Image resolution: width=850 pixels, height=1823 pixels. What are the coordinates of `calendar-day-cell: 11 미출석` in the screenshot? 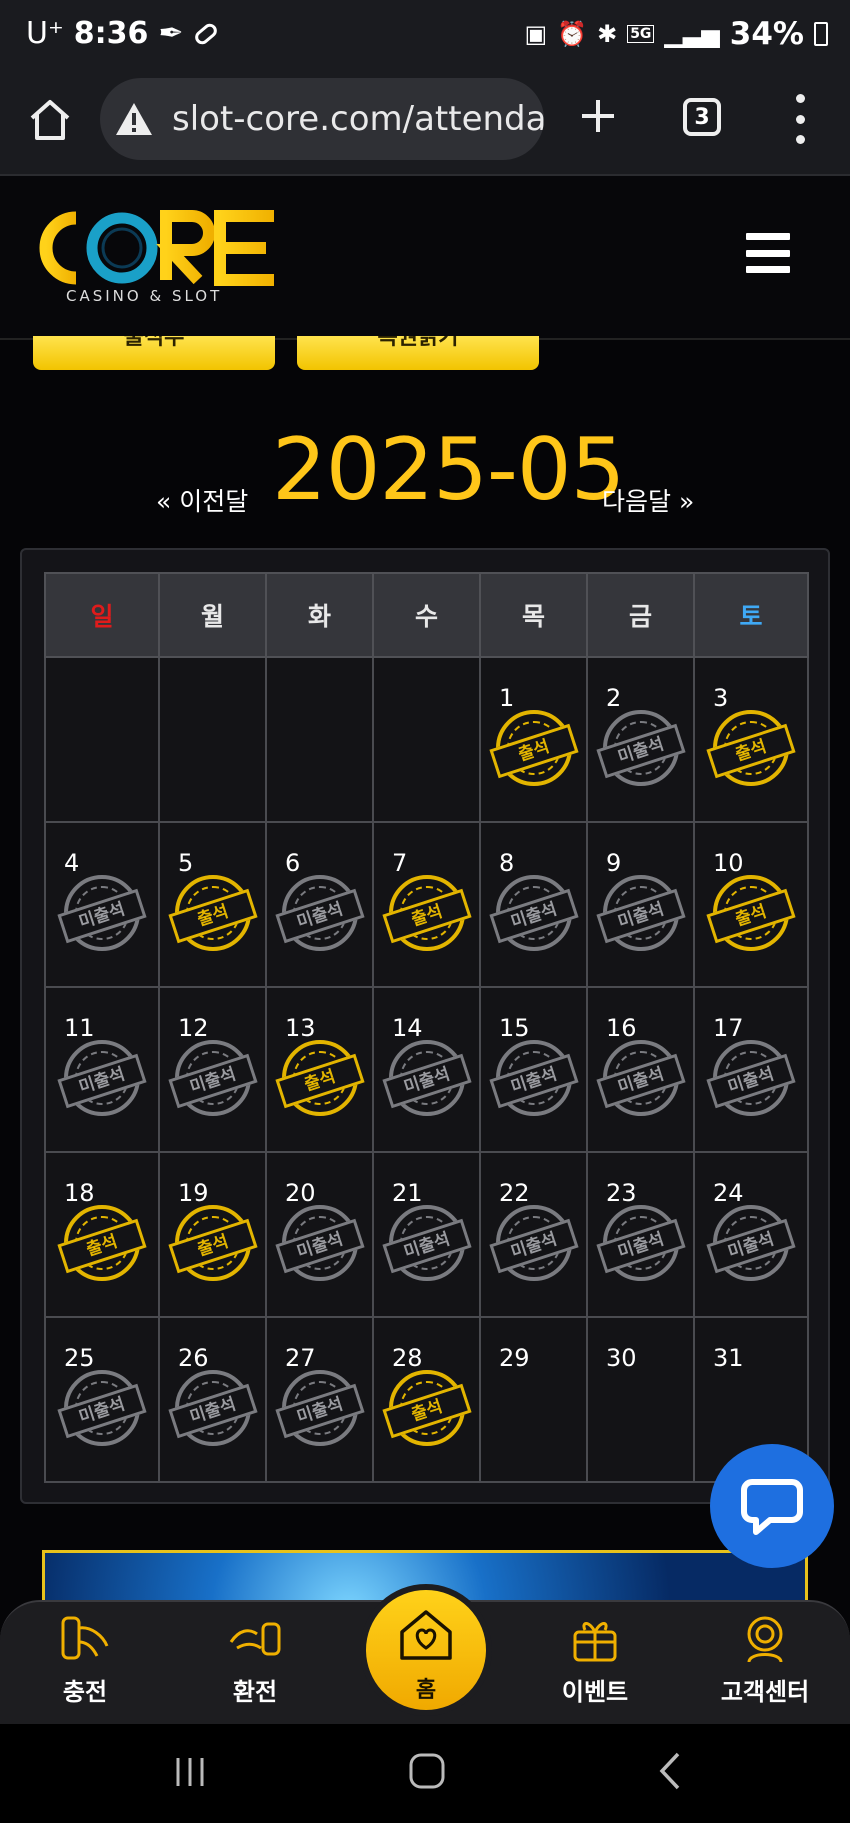 It's located at (102, 1069).